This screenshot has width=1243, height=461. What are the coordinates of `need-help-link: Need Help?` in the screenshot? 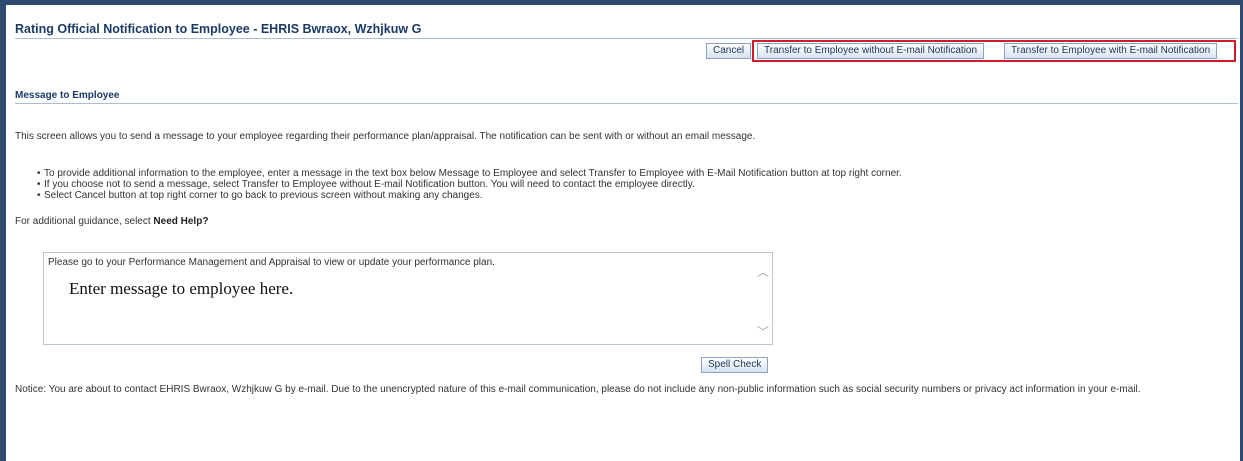 It's located at (180, 221).